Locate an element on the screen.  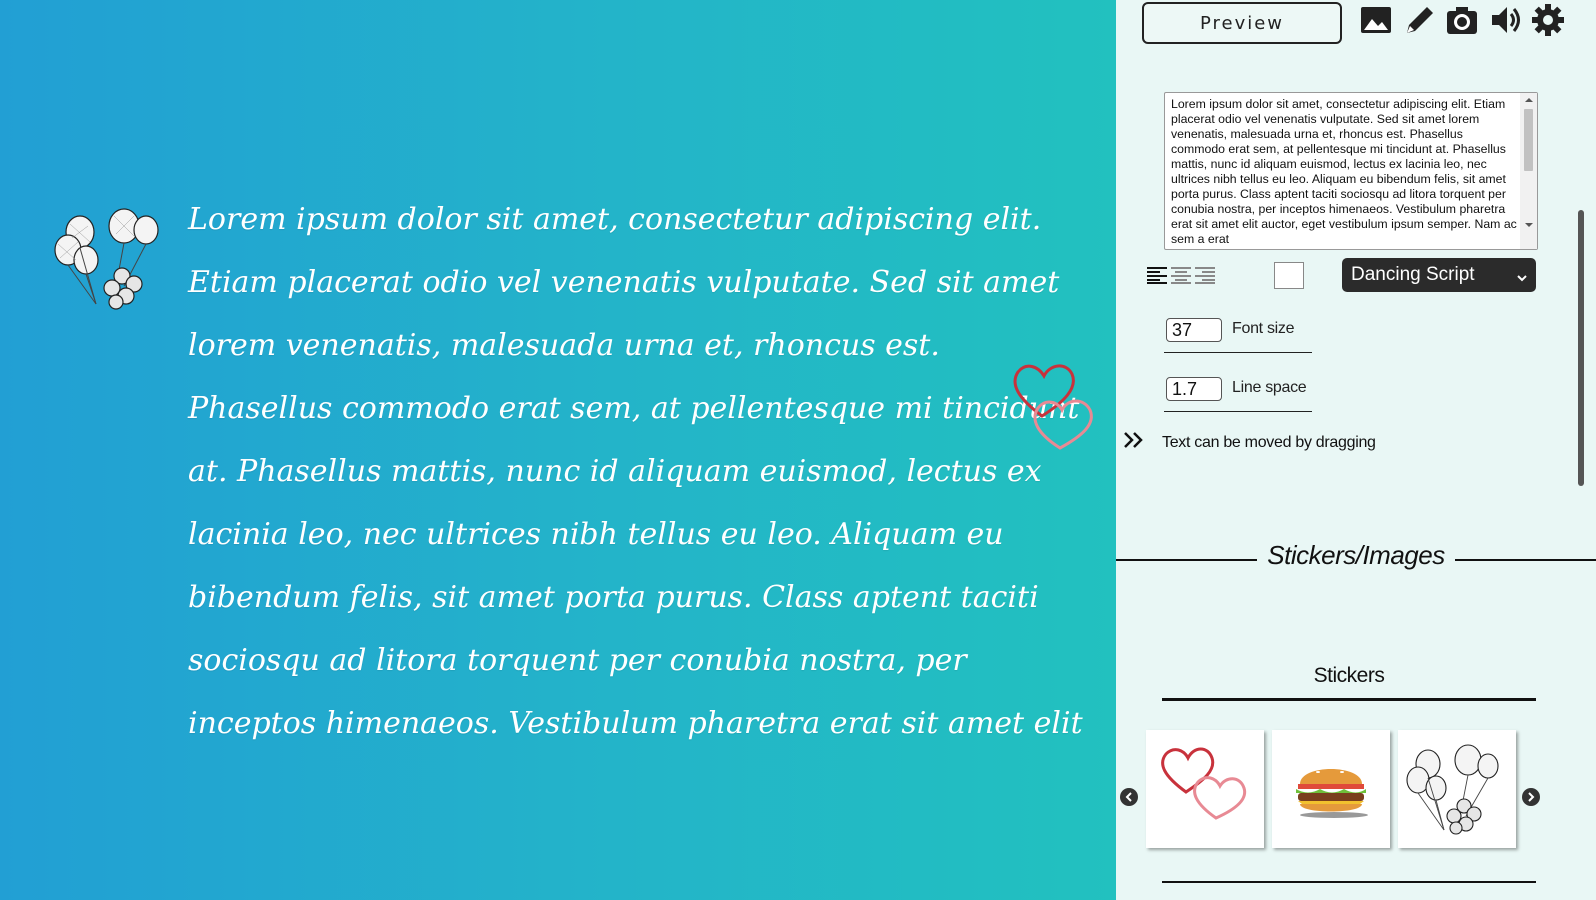
tab-stickers: Stickers is located at coordinates (1349, 682).